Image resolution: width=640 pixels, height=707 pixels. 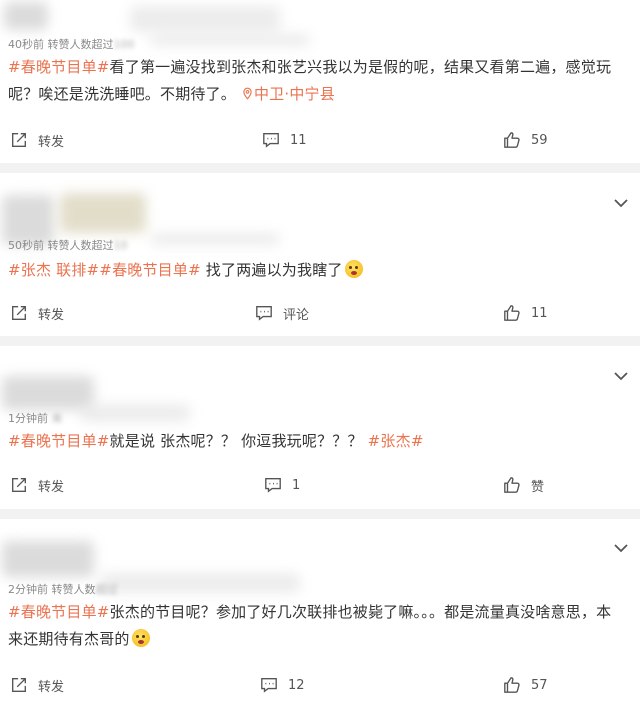 What do you see at coordinates (320, 485) in the screenshot?
I see `post-actions: 转发 1 赞` at bounding box center [320, 485].